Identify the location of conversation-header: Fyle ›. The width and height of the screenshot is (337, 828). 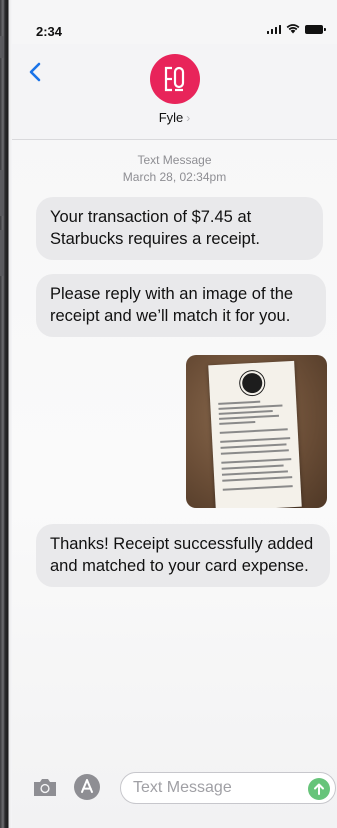
(174, 92).